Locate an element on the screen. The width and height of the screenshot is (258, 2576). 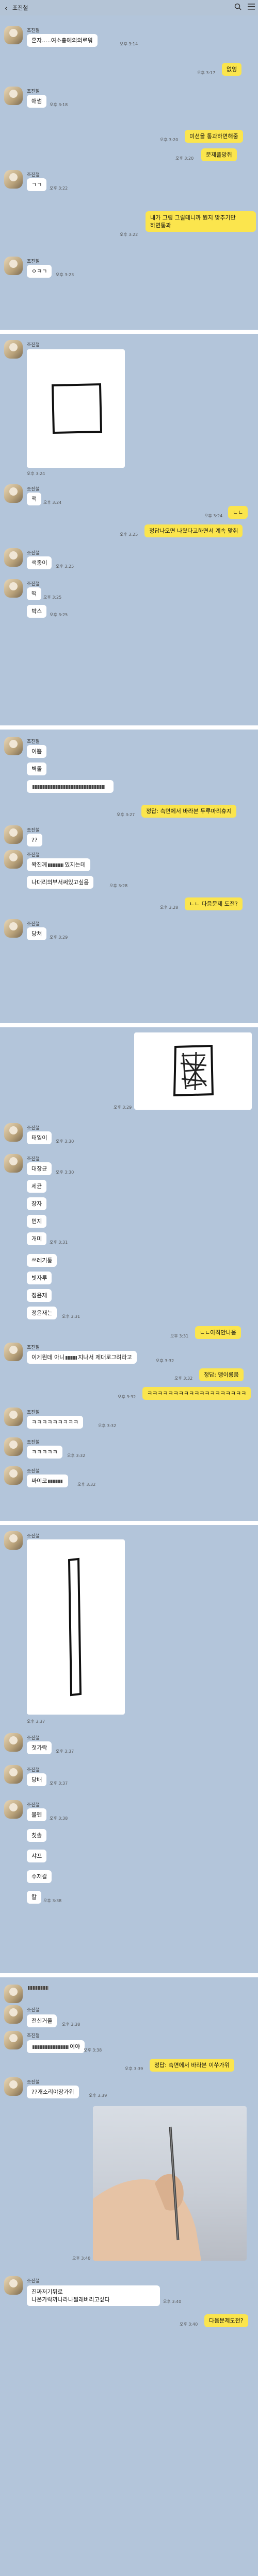
message-time: 오후 3:14 is located at coordinates (129, 44).